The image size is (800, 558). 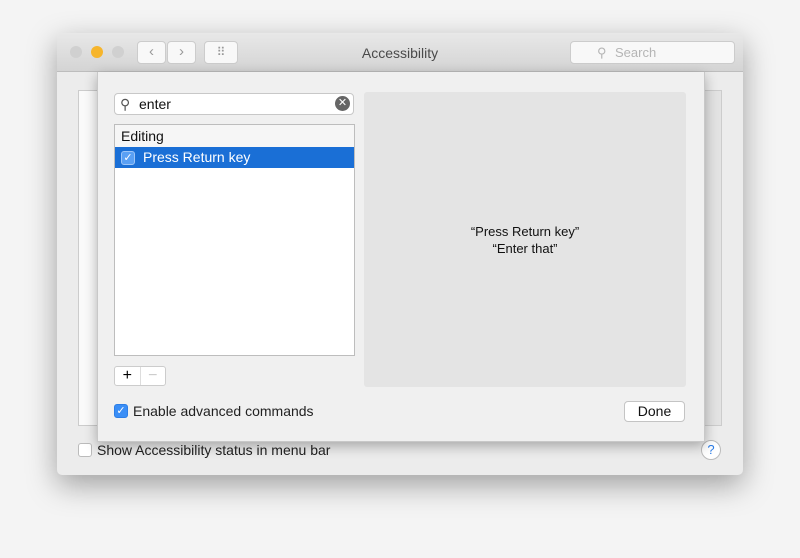 I want to click on advanced-label: Enable advanced commands, so click(x=223, y=411).